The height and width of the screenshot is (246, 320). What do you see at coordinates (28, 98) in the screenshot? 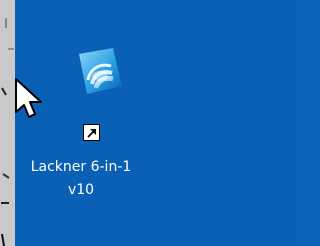
I see `mouse-pointer-icon` at bounding box center [28, 98].